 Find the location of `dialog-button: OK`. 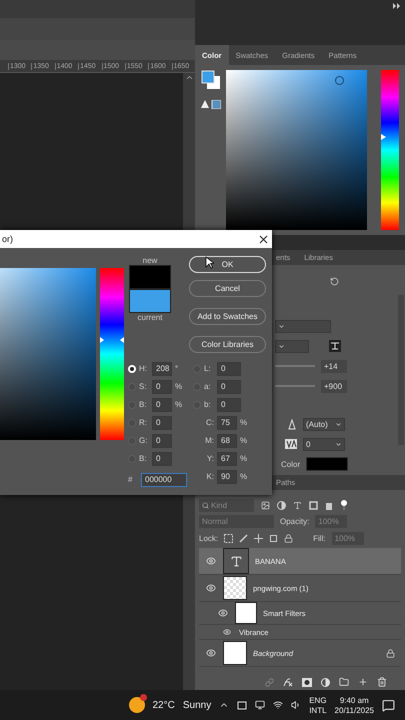

dialog-button: OK is located at coordinates (227, 264).